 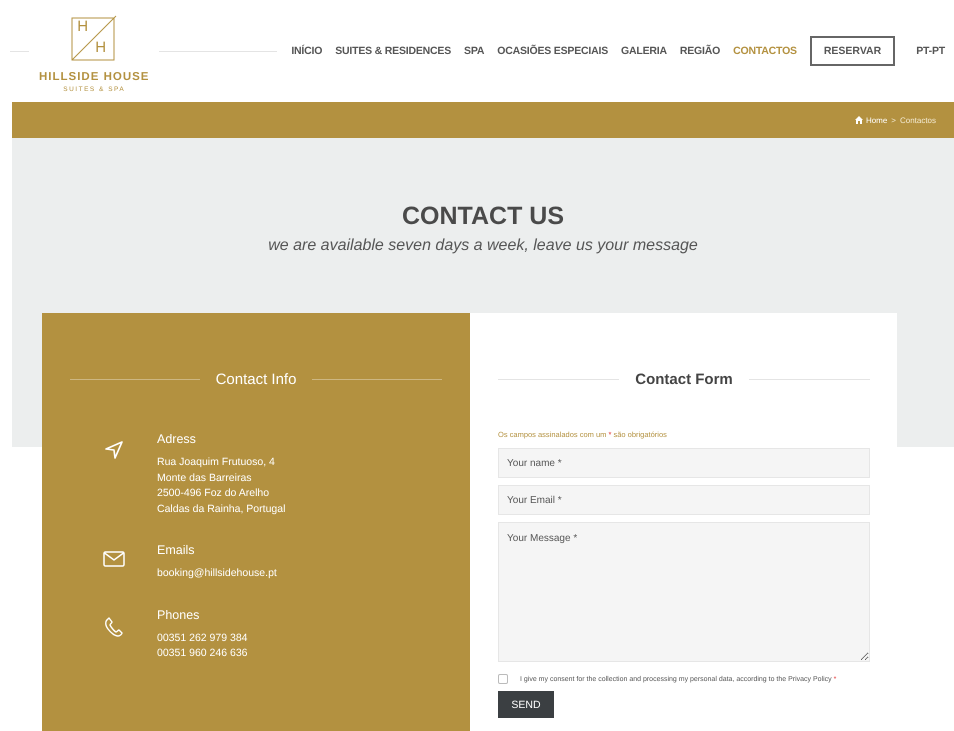 I want to click on contact-detail-line: Monte das Barreiras, so click(x=205, y=478).